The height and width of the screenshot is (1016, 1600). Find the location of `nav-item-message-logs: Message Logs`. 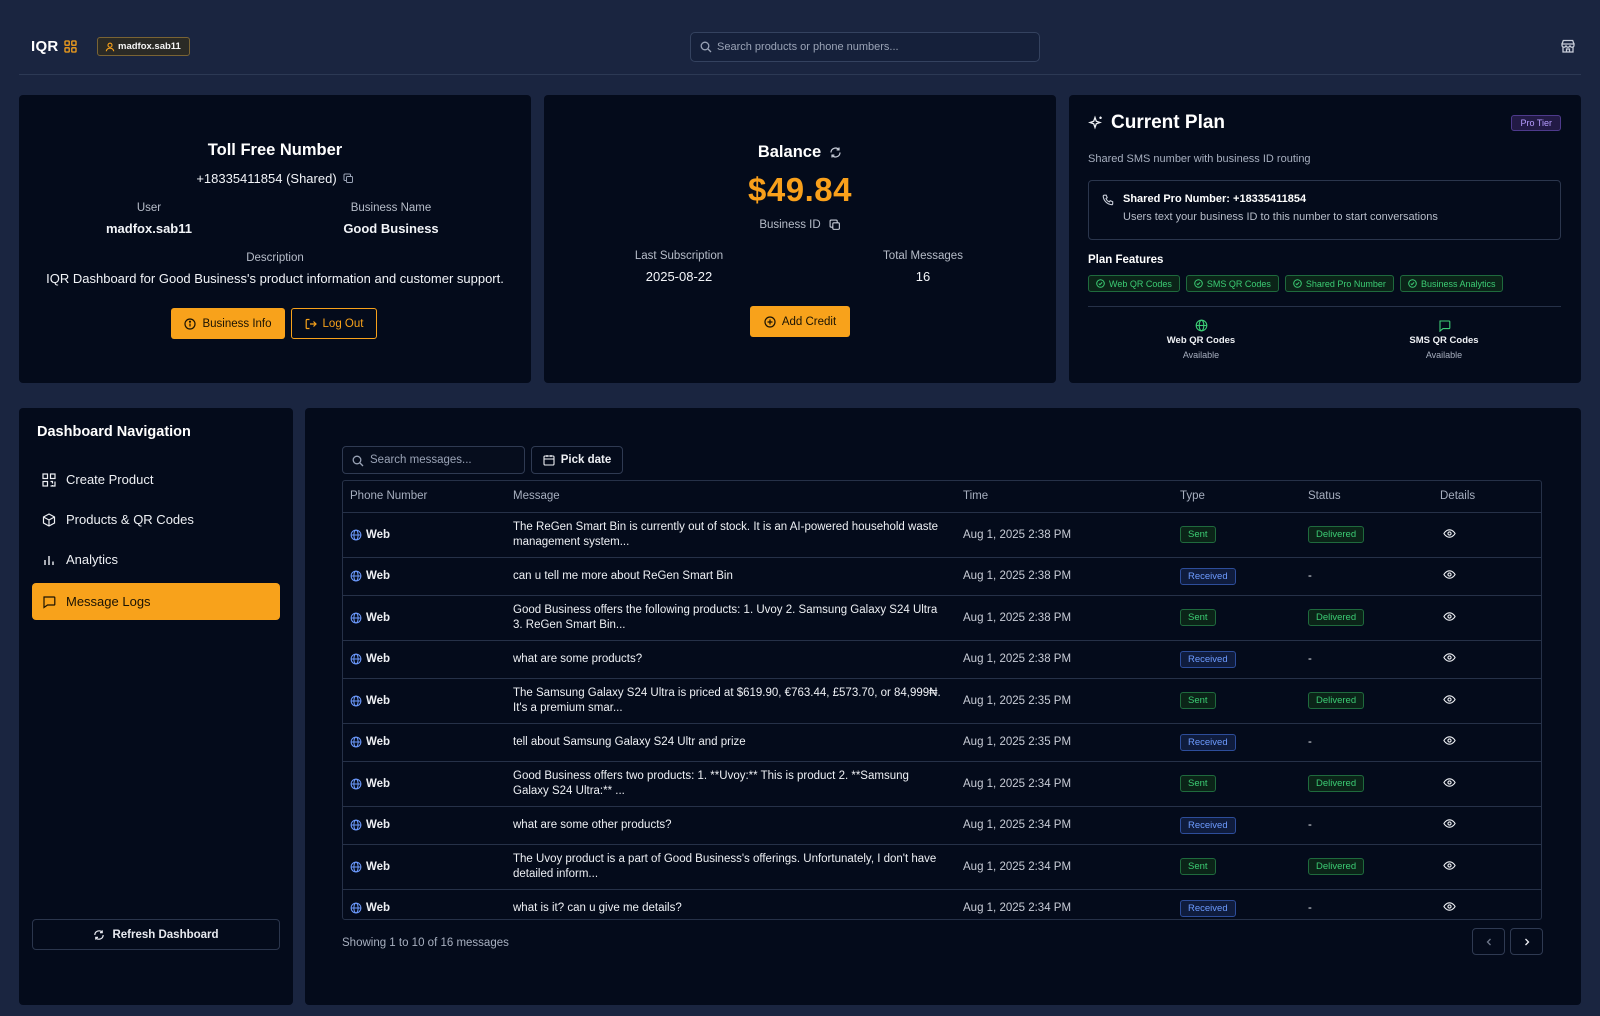

nav-item-message-logs: Message Logs is located at coordinates (156, 601).